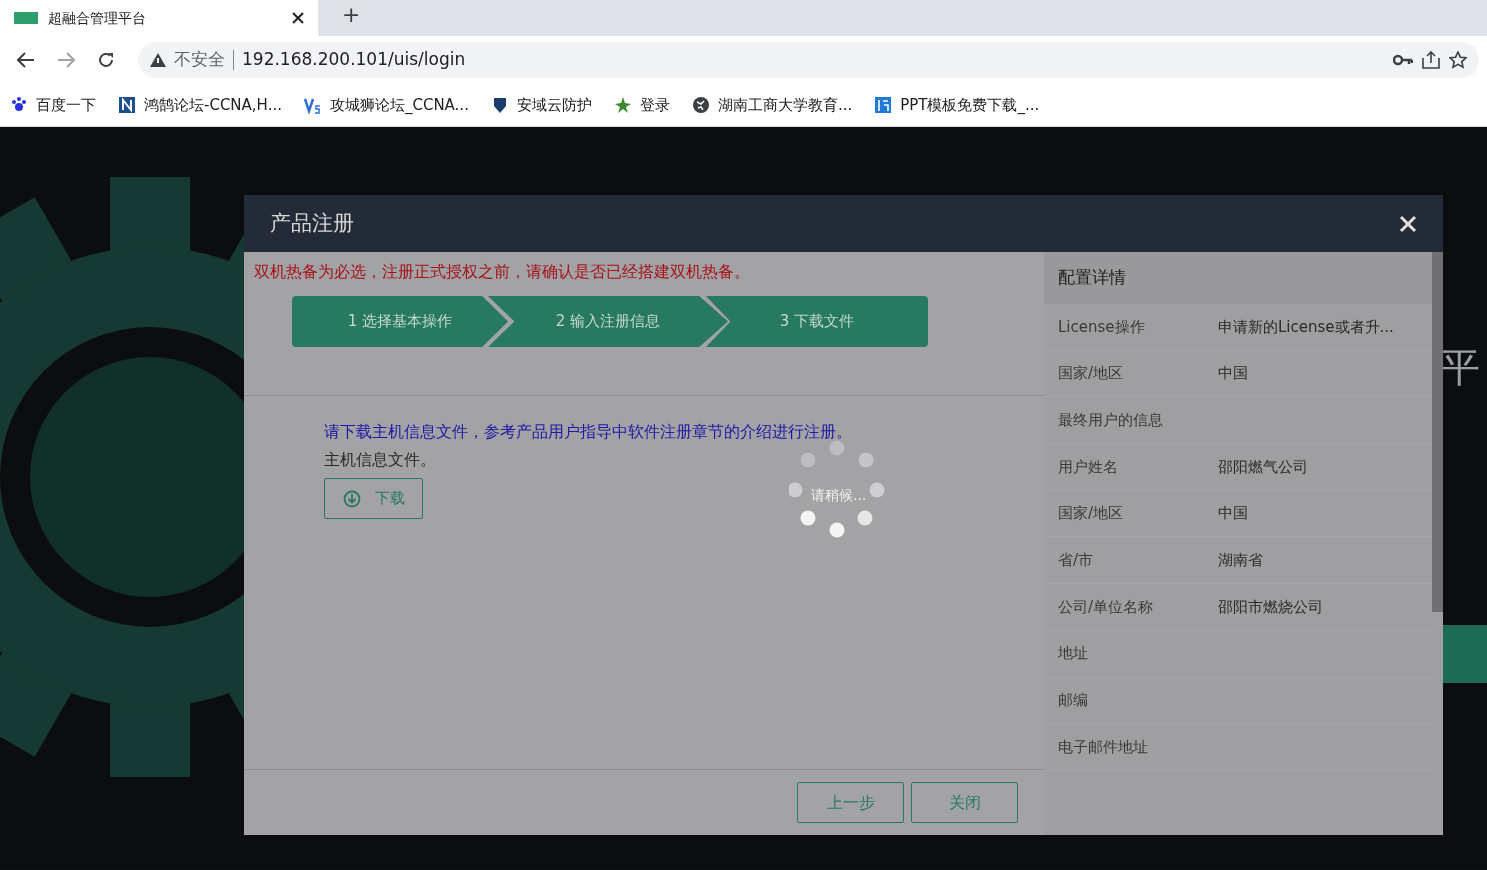 The width and height of the screenshot is (1487, 870). I want to click on detail-label: 用户姓名, so click(1088, 467).